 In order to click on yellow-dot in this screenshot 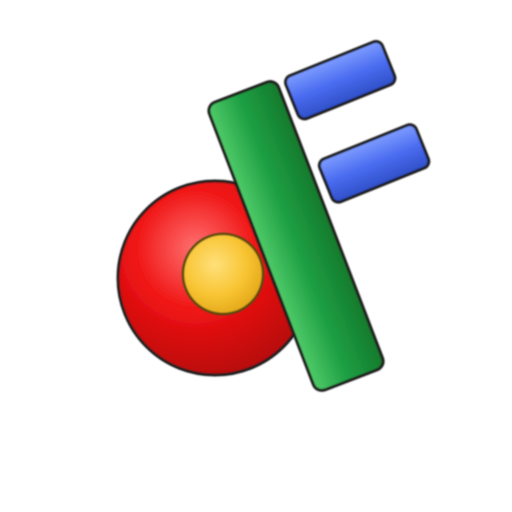, I will do `click(223, 274)`.